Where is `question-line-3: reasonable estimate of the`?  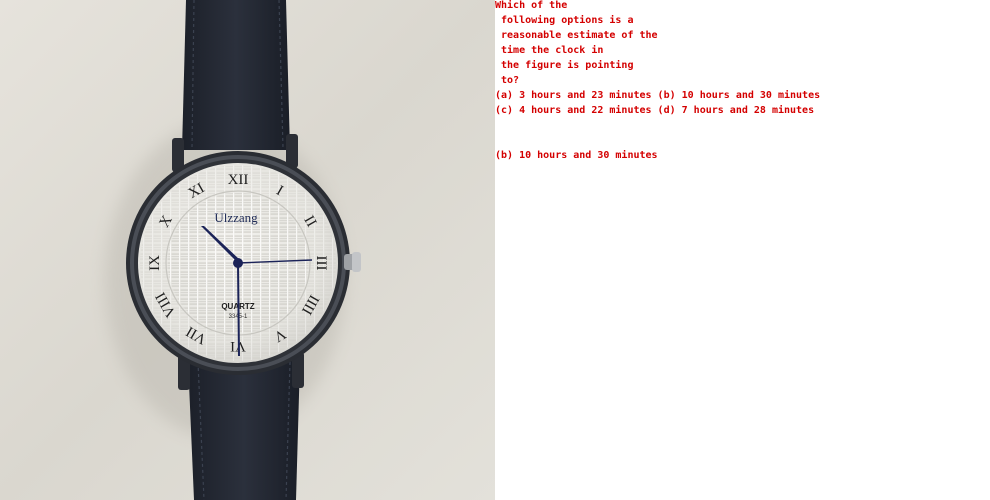
question-line-3: reasonable estimate of the is located at coordinates (576, 35).